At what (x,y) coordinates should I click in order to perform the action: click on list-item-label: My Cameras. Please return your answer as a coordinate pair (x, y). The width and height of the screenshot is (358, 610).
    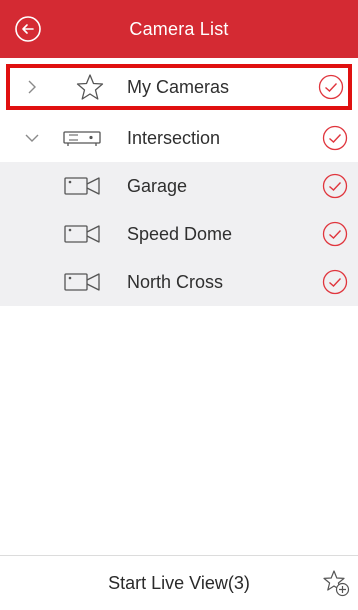
    Looking at the image, I should click on (178, 86).